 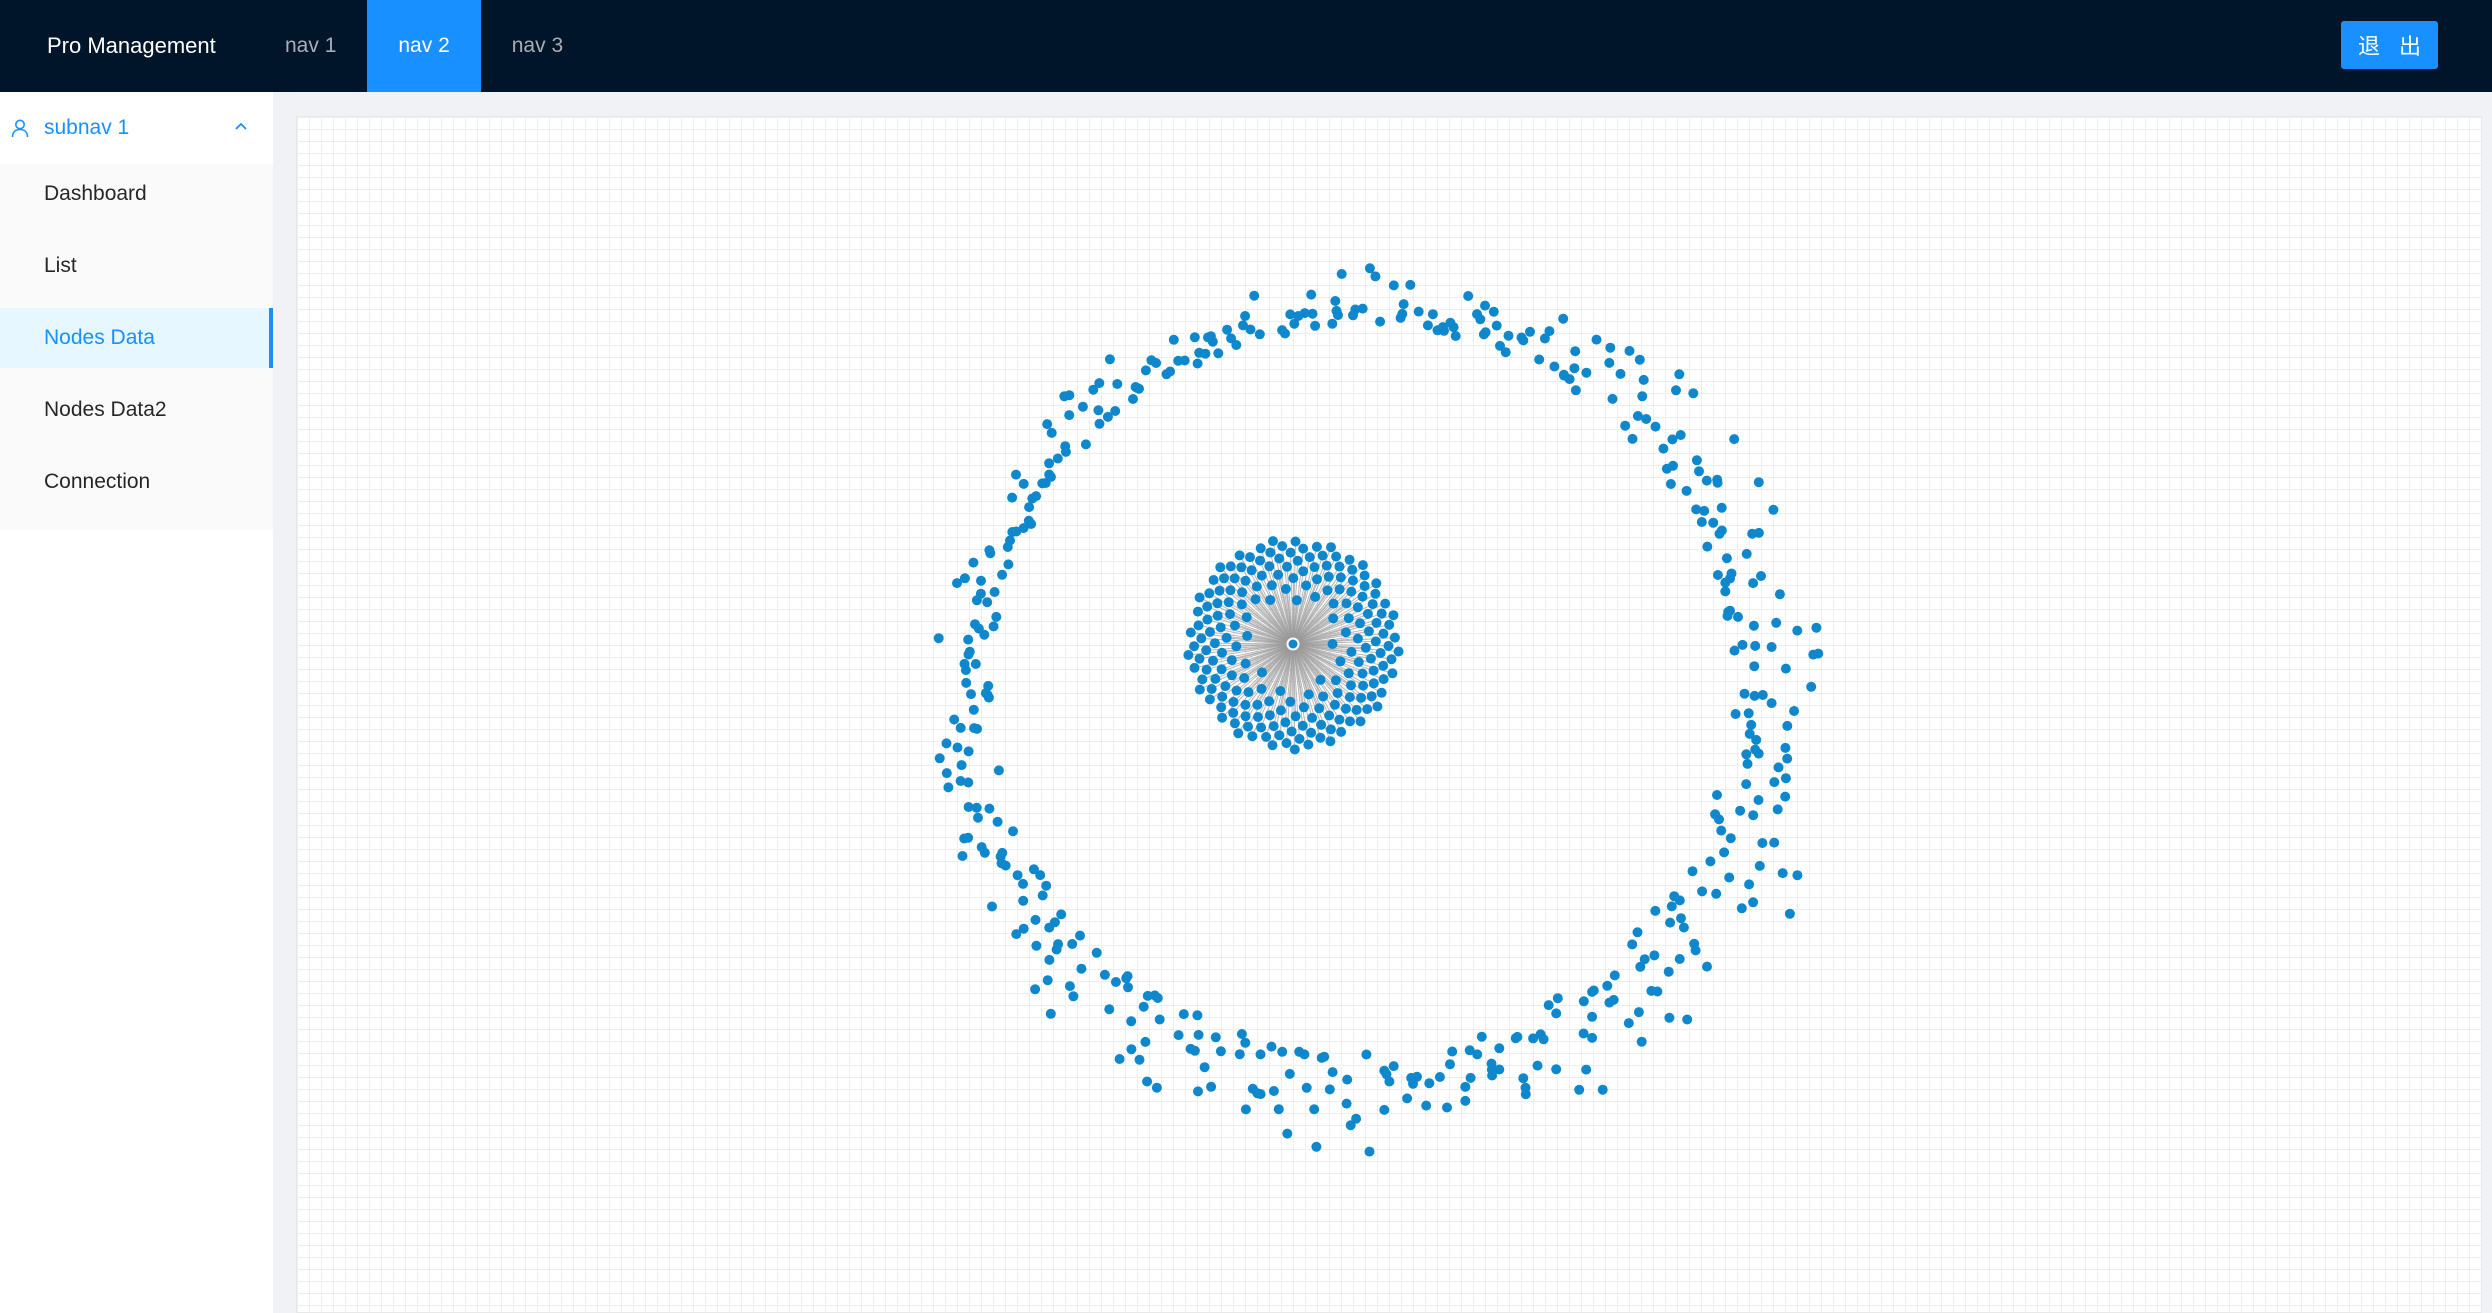 What do you see at coordinates (136, 194) in the screenshot?
I see `sidebar-item-dashboard: Dashboard` at bounding box center [136, 194].